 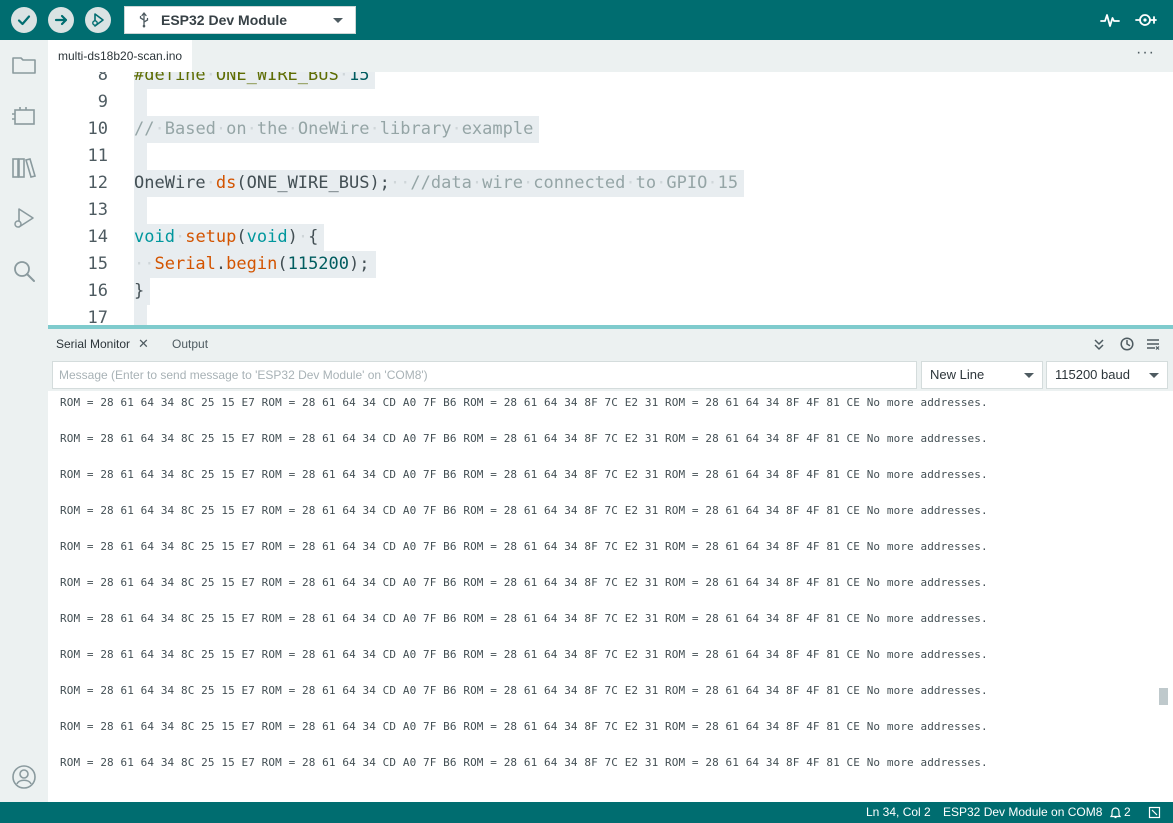 What do you see at coordinates (610, 102) in the screenshot?
I see `code-line: 9` at bounding box center [610, 102].